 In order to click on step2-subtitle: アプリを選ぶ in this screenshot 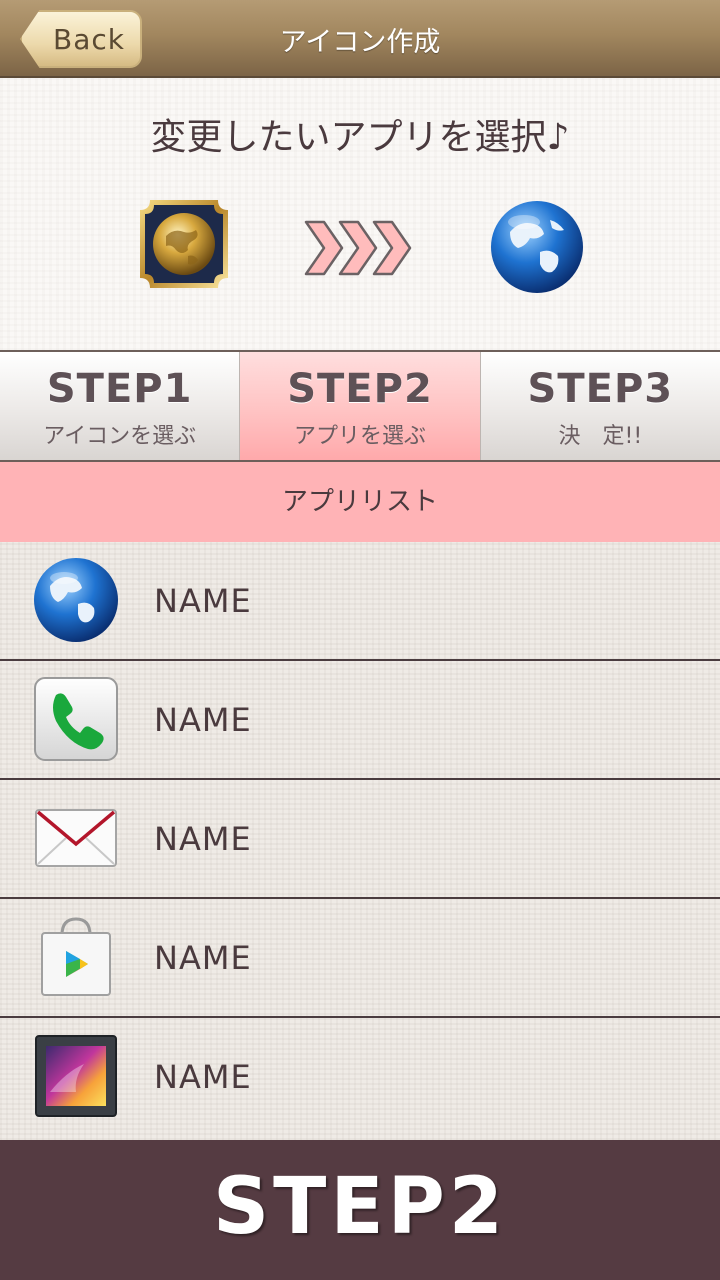, I will do `click(359, 436)`.